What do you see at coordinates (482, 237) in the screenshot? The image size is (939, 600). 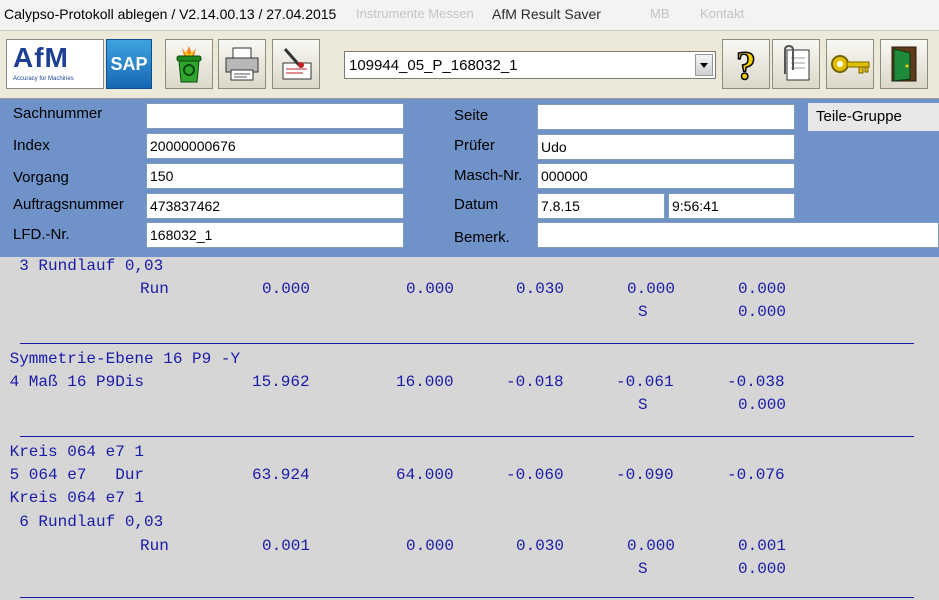 I see `bemerkung-label: Bemerk.` at bounding box center [482, 237].